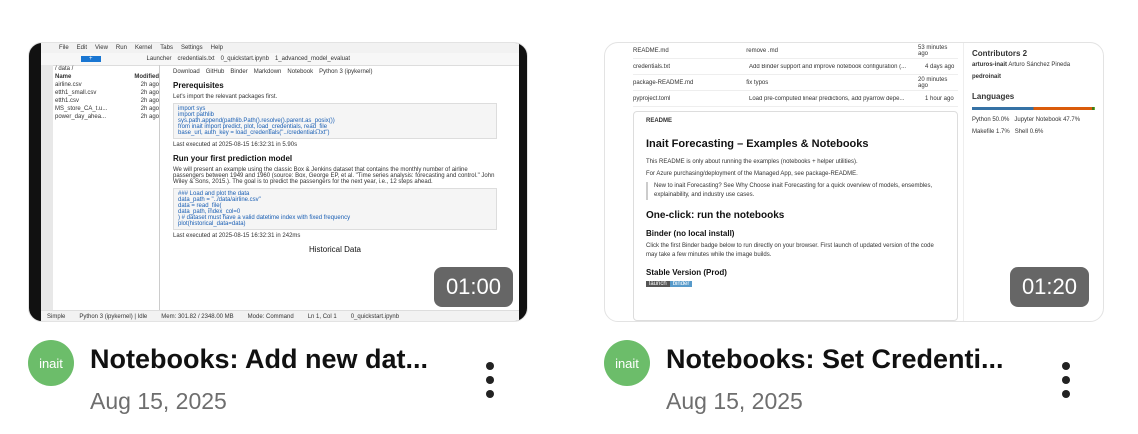 This screenshot has width=1138, height=434. What do you see at coordinates (67, 101) in the screenshot?
I see `file-name: etth1.csv` at bounding box center [67, 101].